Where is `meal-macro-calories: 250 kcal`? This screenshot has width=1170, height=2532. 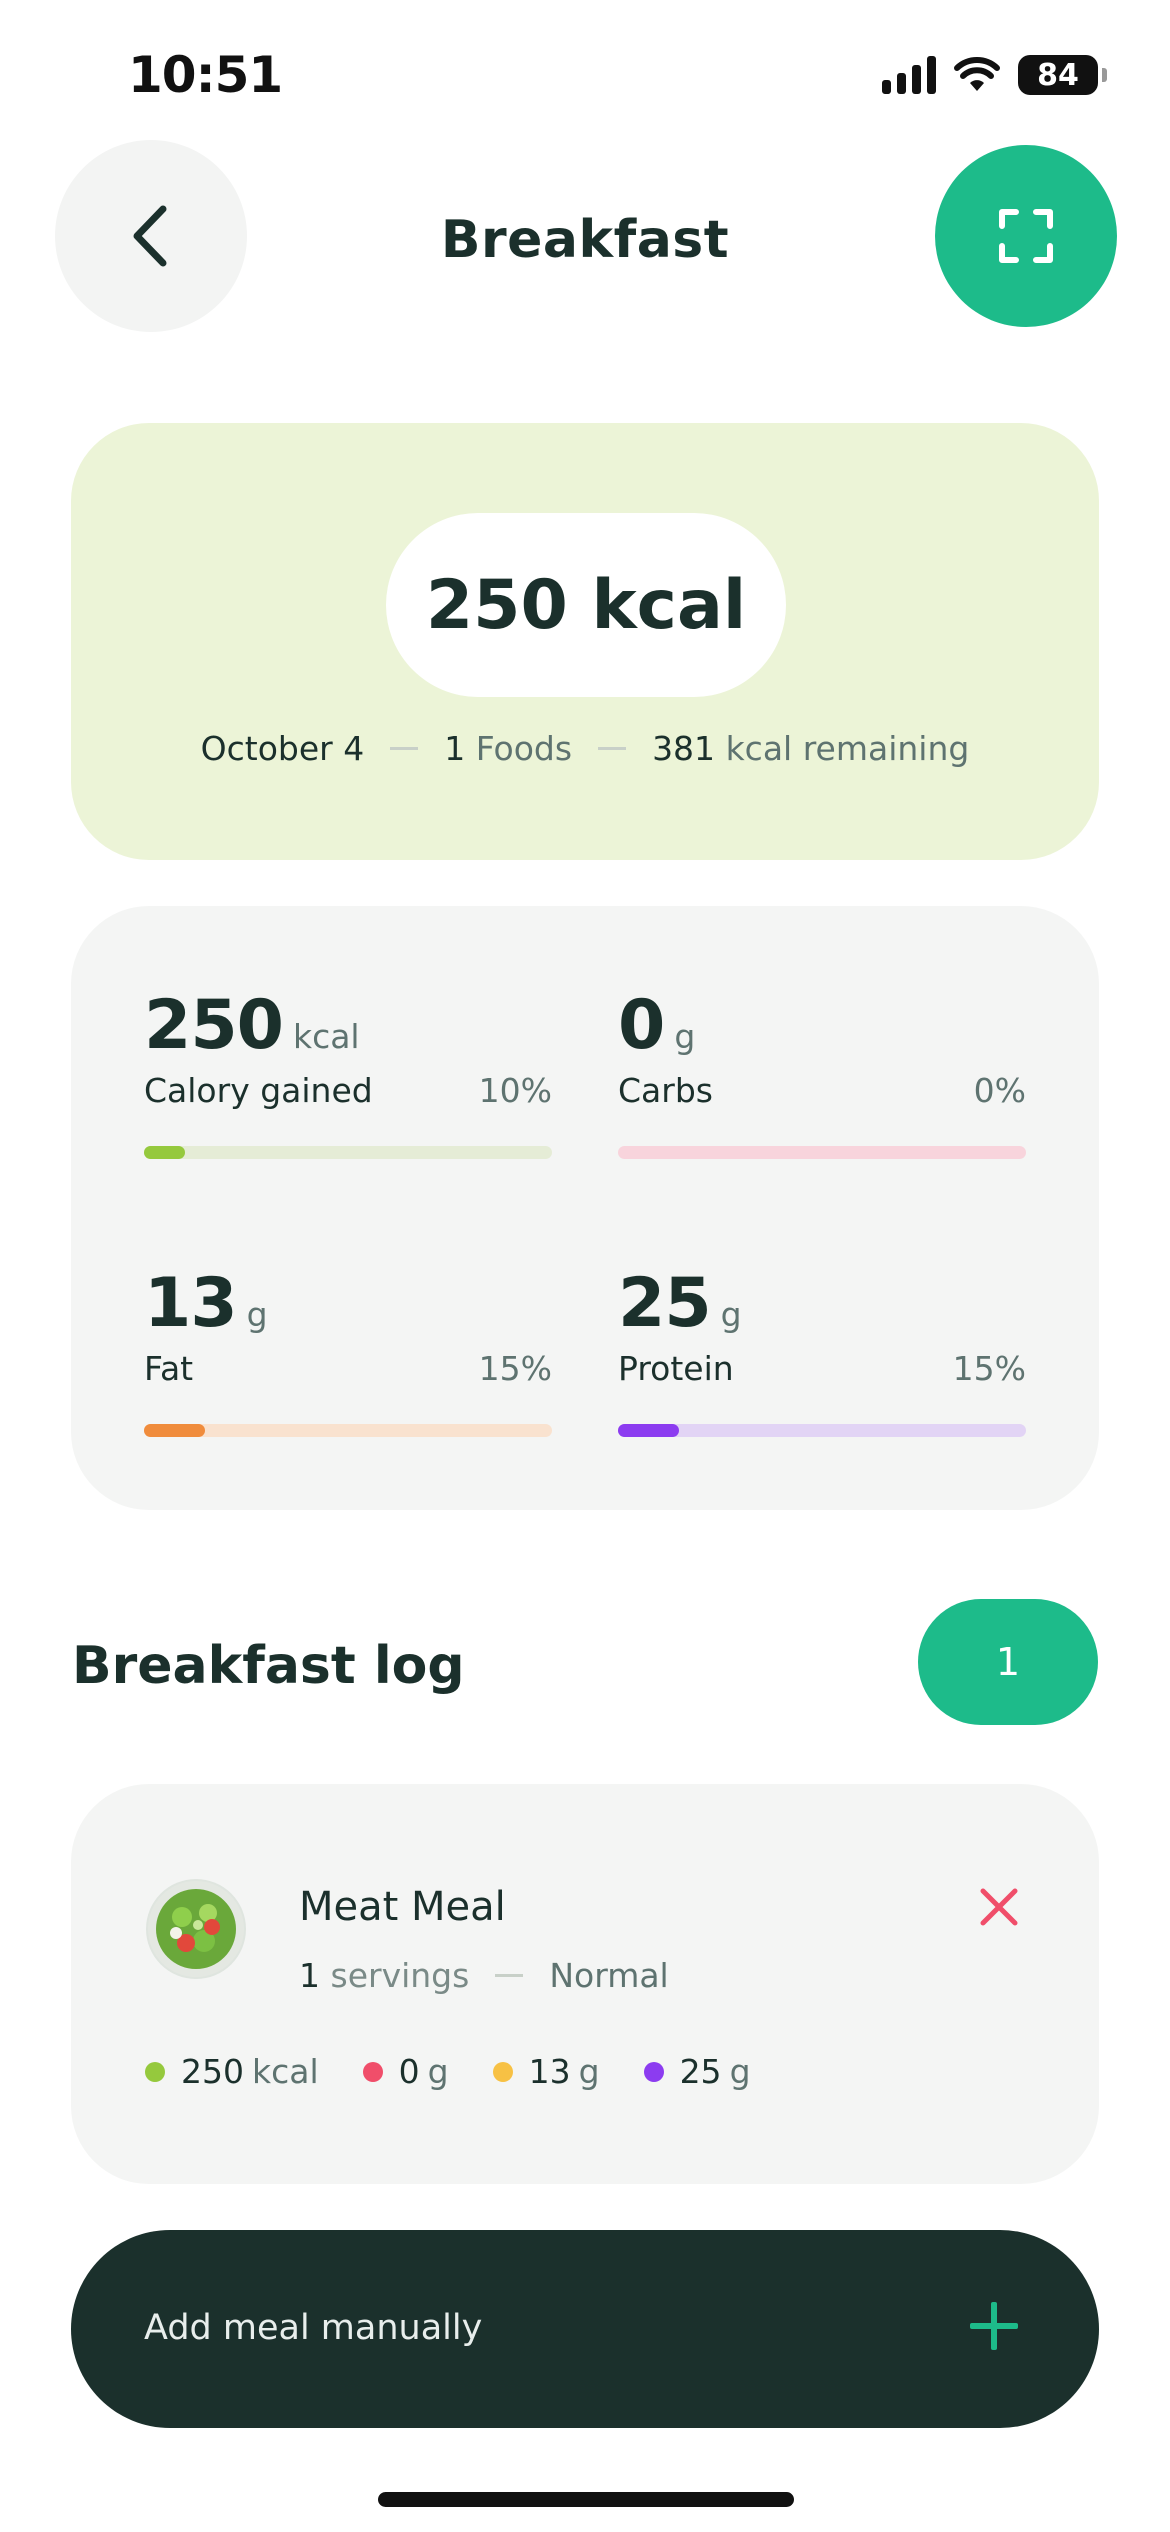 meal-macro-calories: 250 kcal is located at coordinates (232, 2071).